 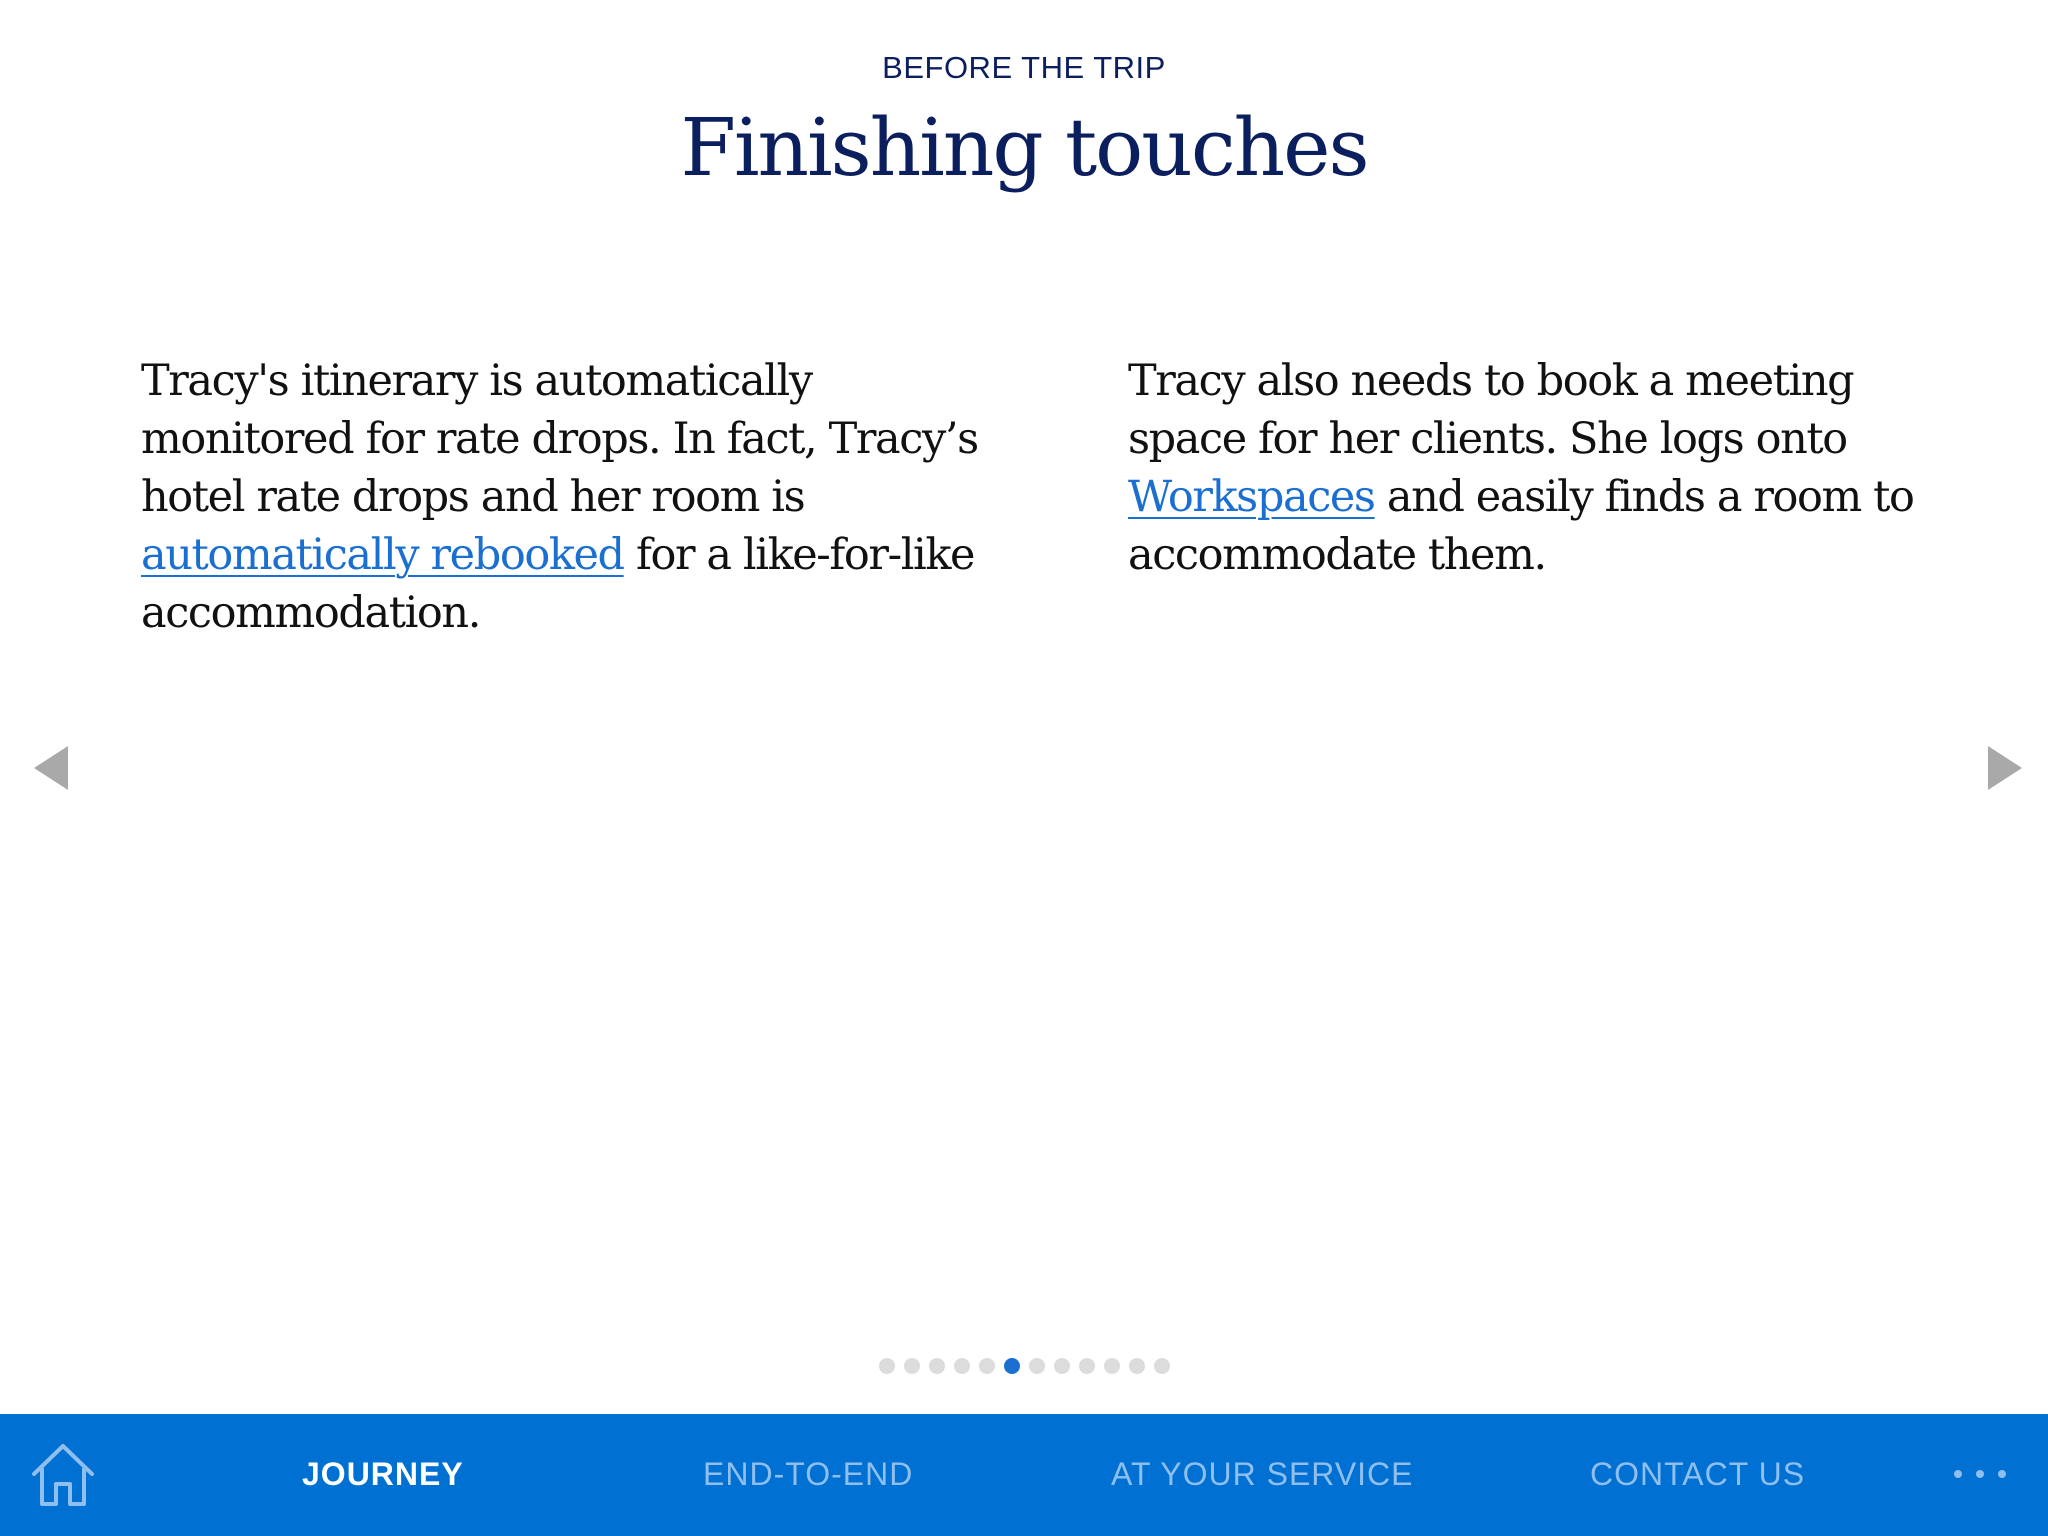 What do you see at coordinates (383, 555) in the screenshot?
I see `automatically-rebooked-link: automatically rebooked` at bounding box center [383, 555].